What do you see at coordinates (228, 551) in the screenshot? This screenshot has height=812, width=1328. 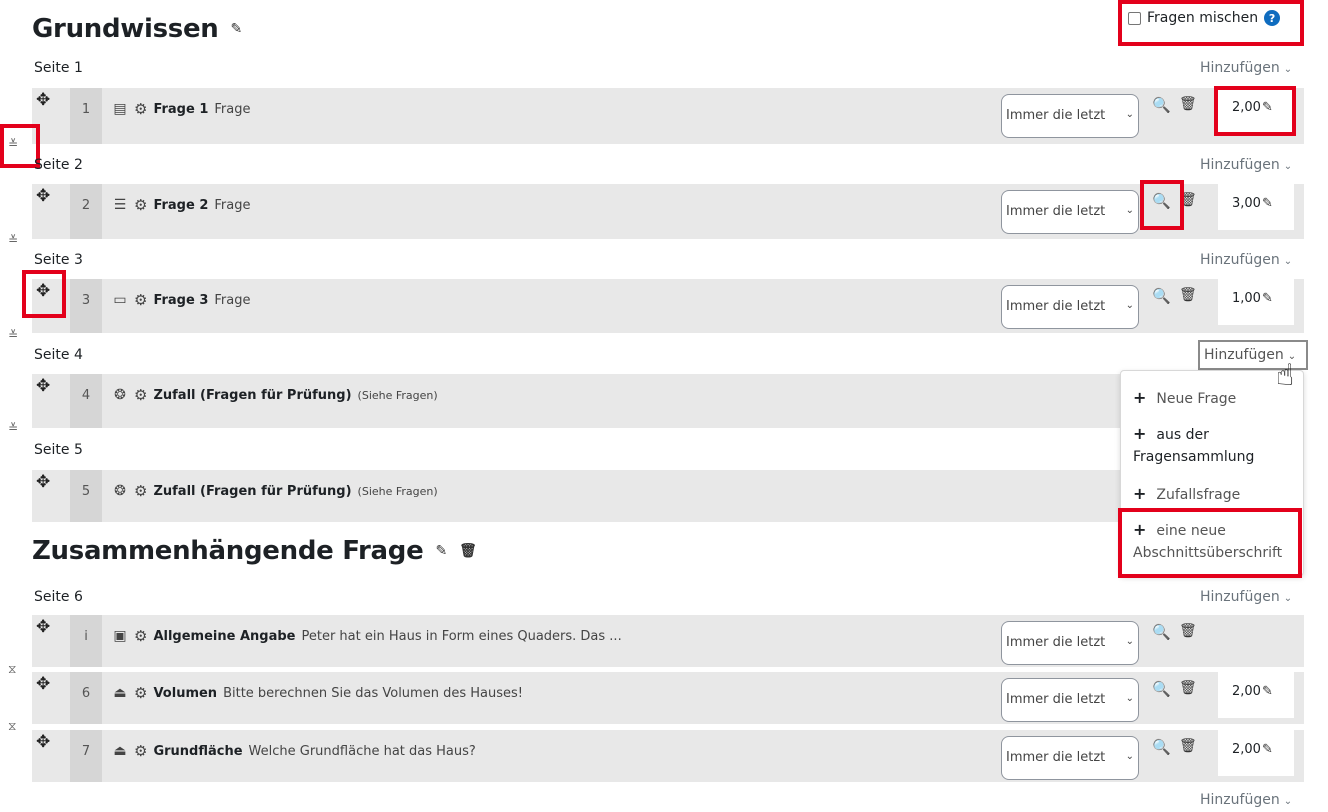 I see `section-title: Zusammenhängende Frage` at bounding box center [228, 551].